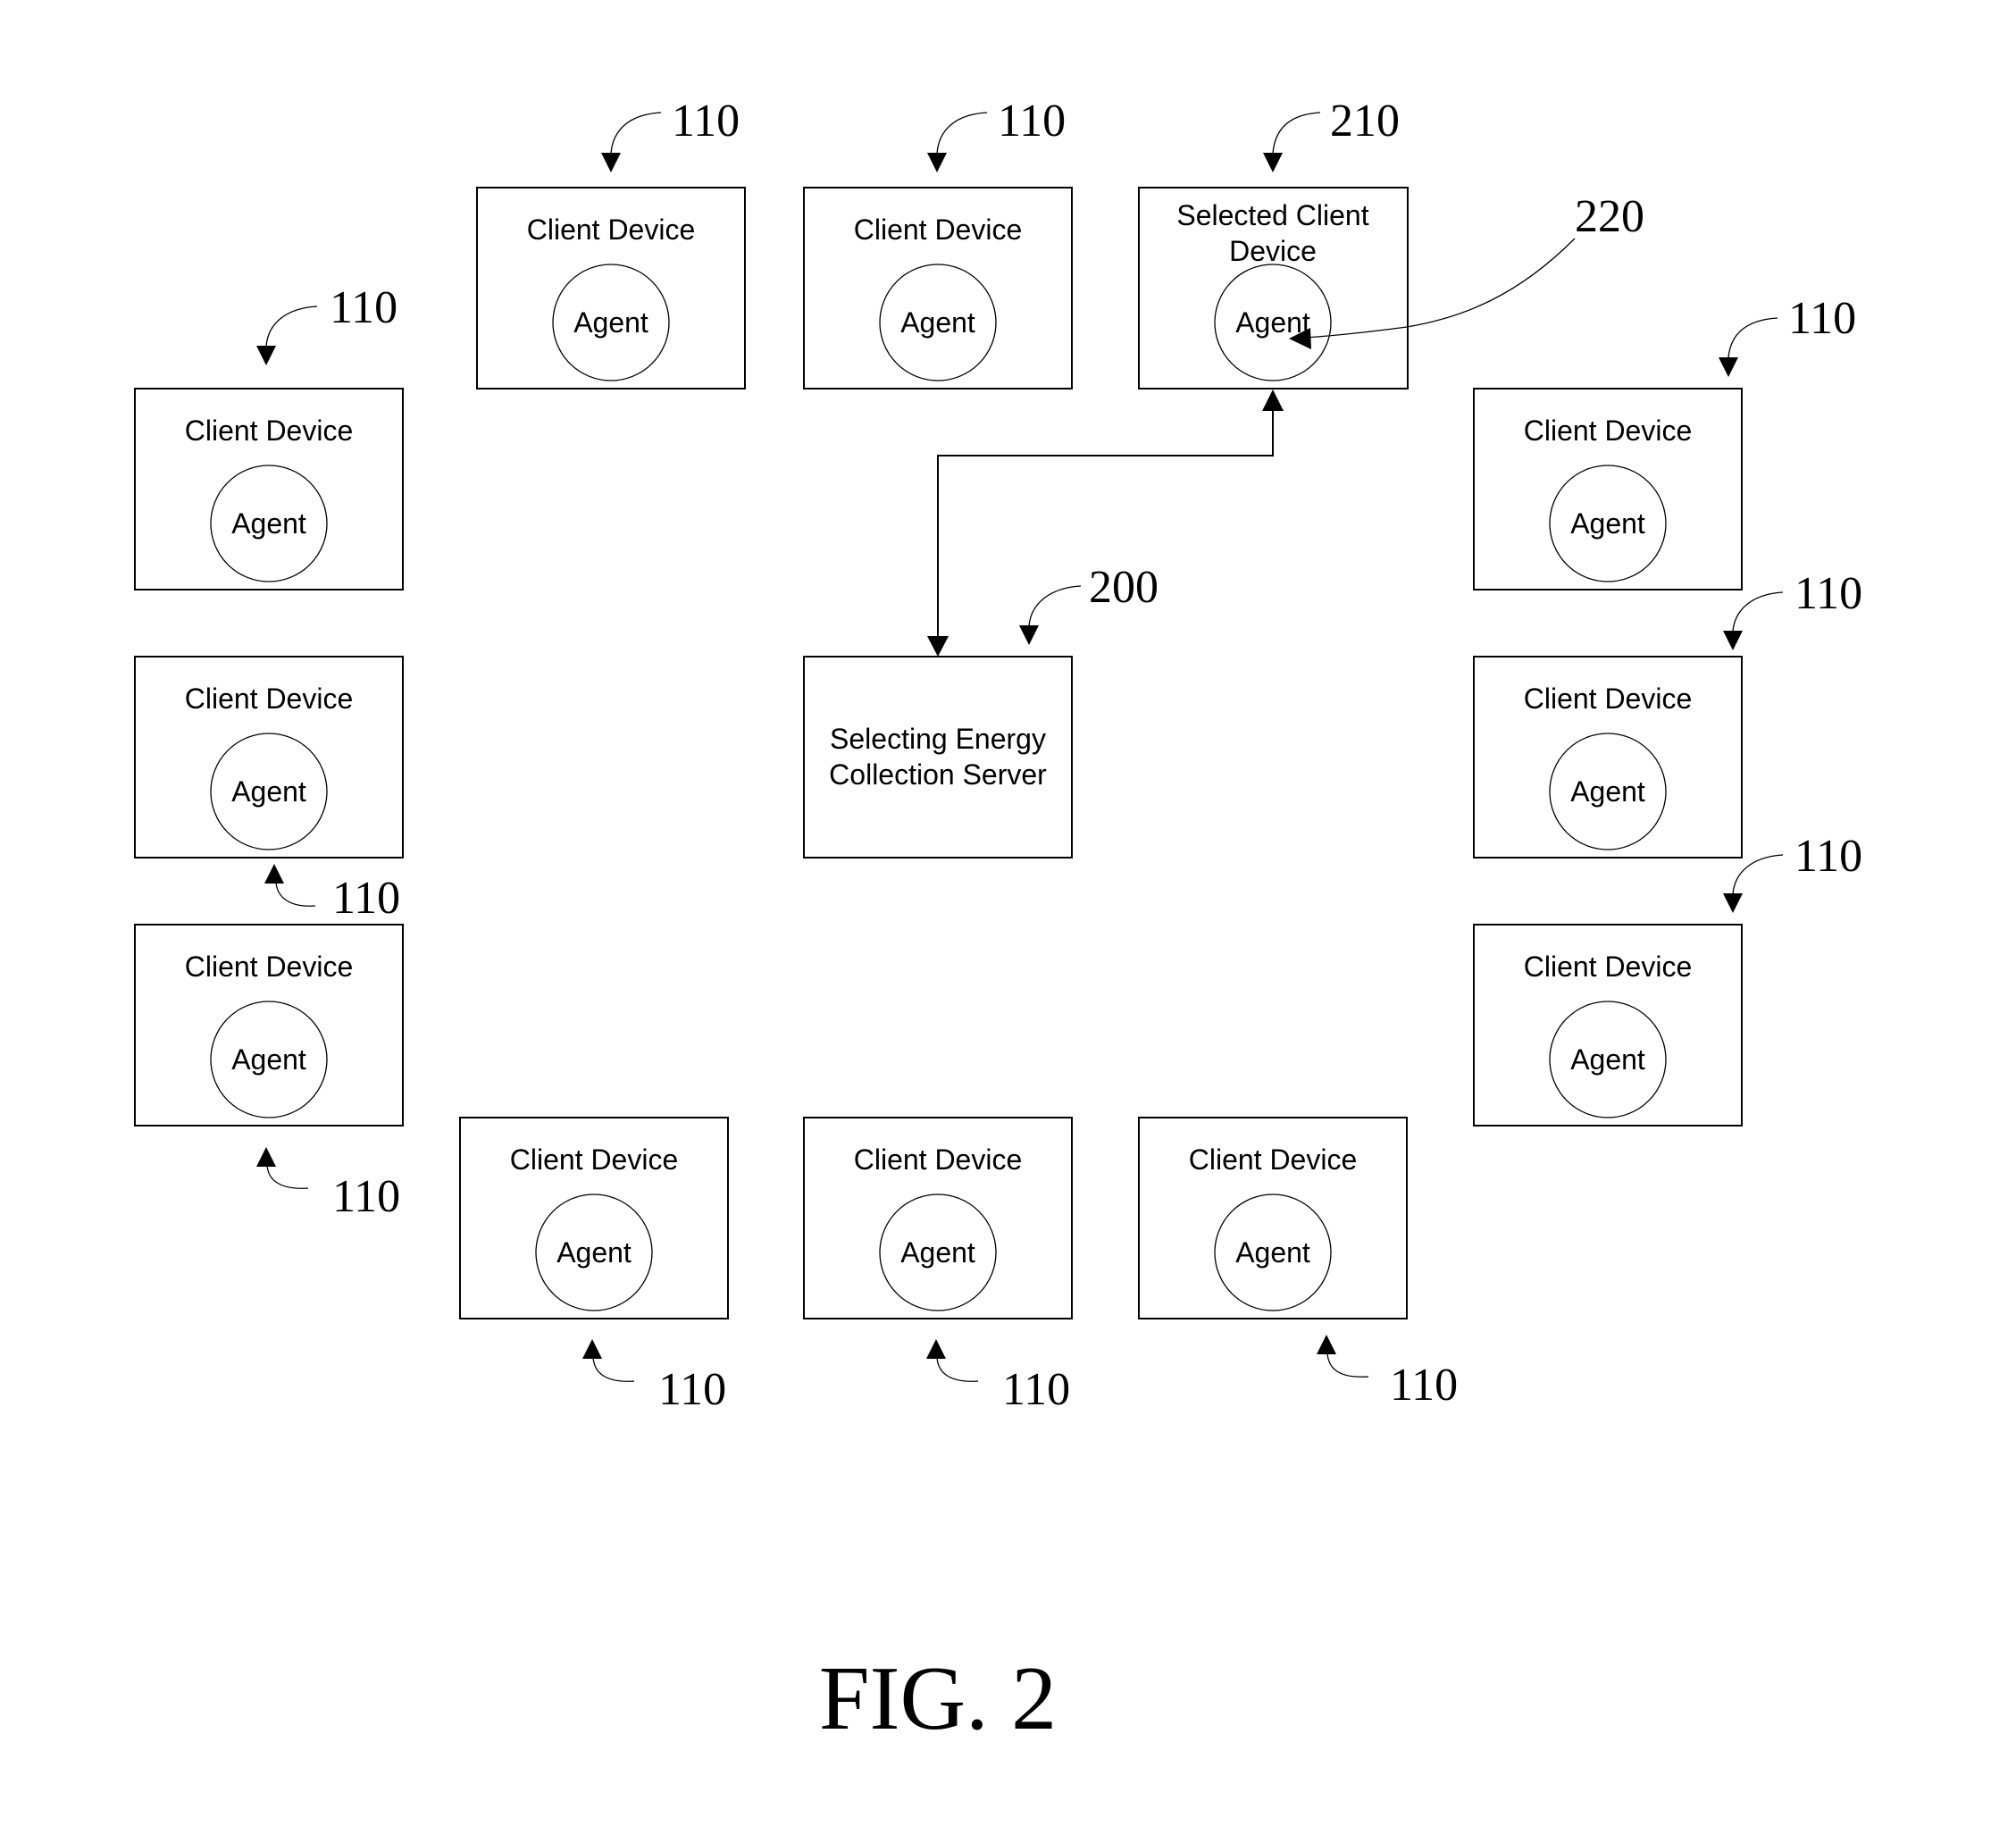 The width and height of the screenshot is (2016, 1826). Describe the element at coordinates (1608, 757) in the screenshot. I see `client-device-right-2: Client Device Agent` at that location.